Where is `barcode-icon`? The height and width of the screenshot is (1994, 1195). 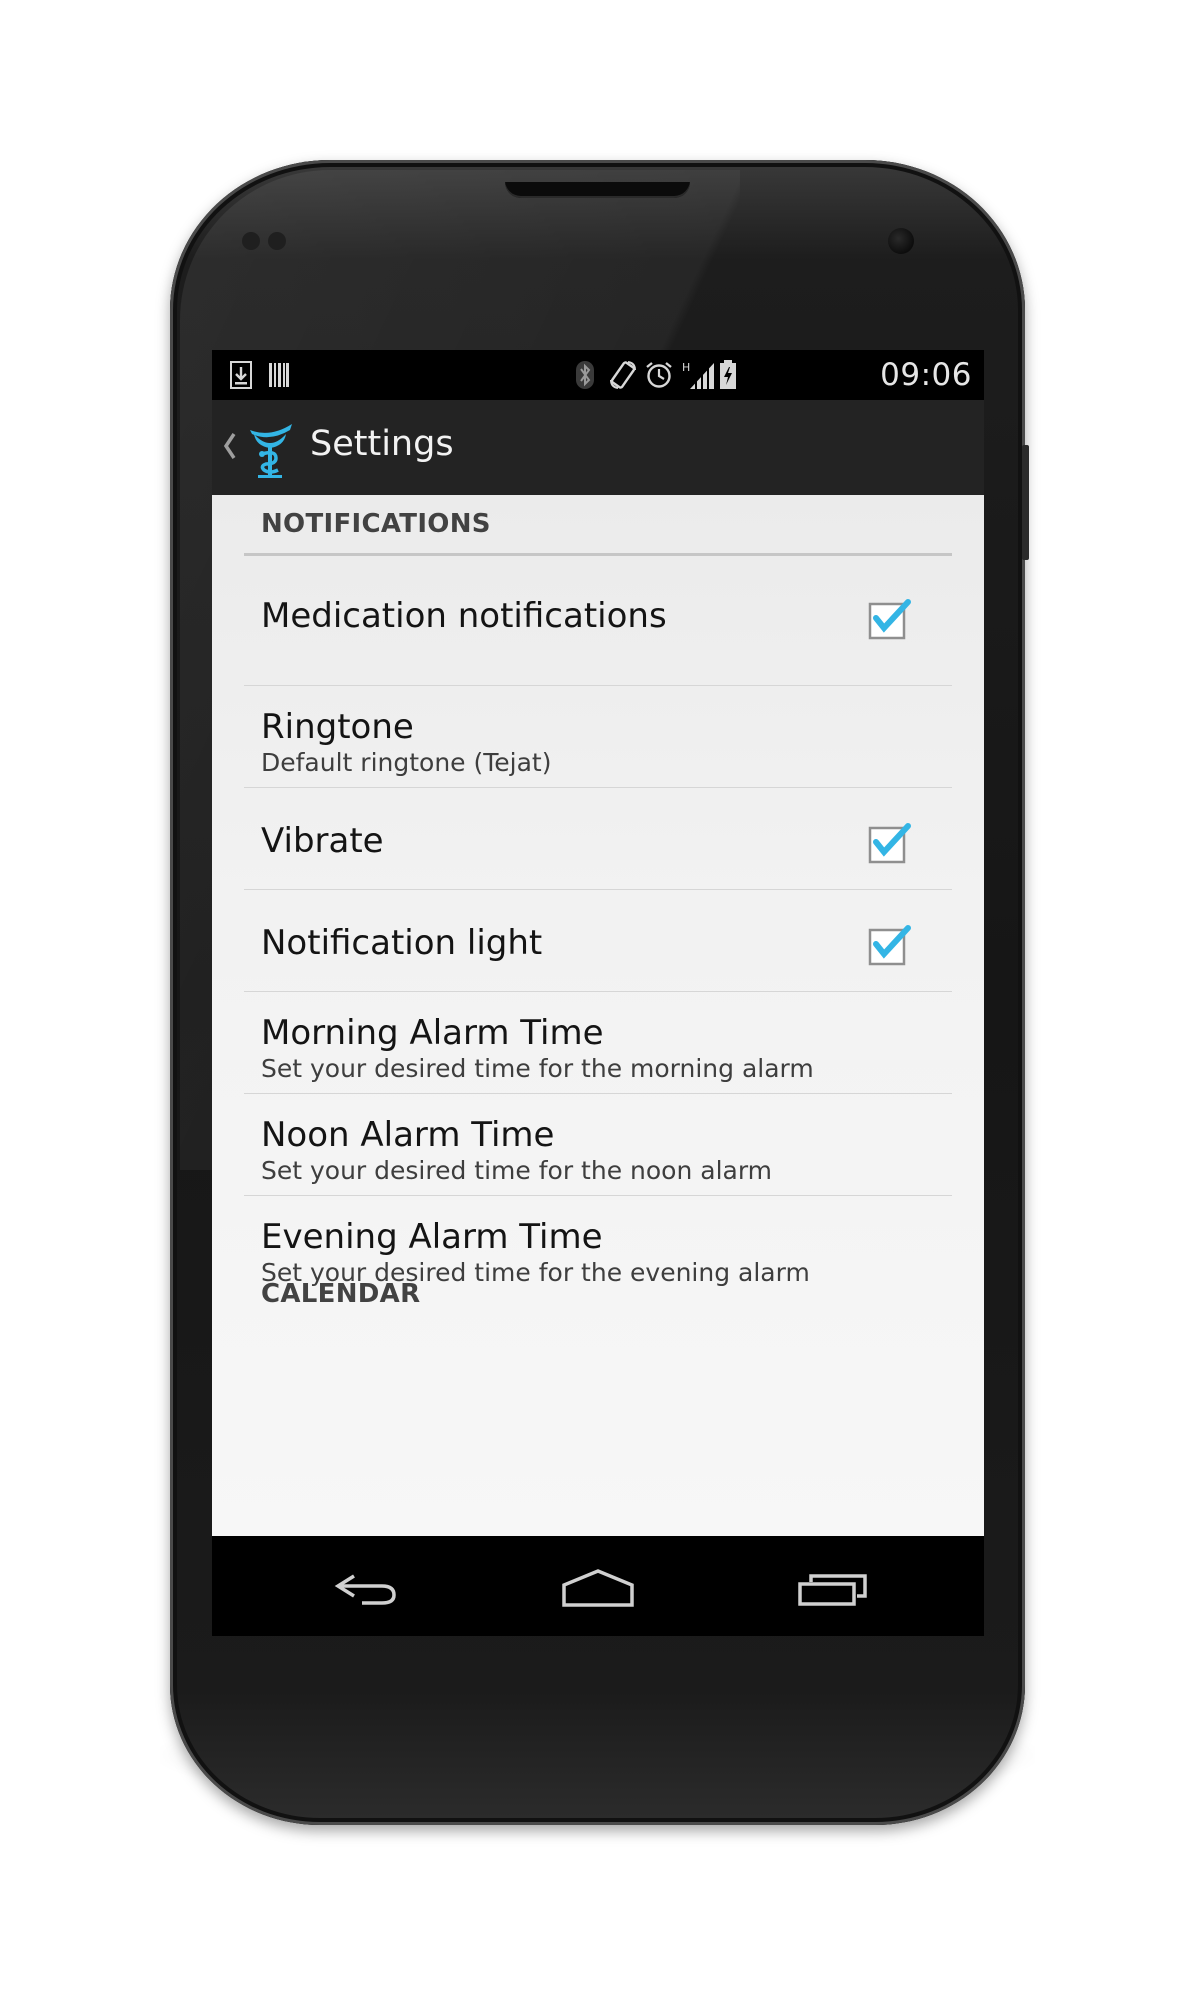
barcode-icon is located at coordinates (279, 375).